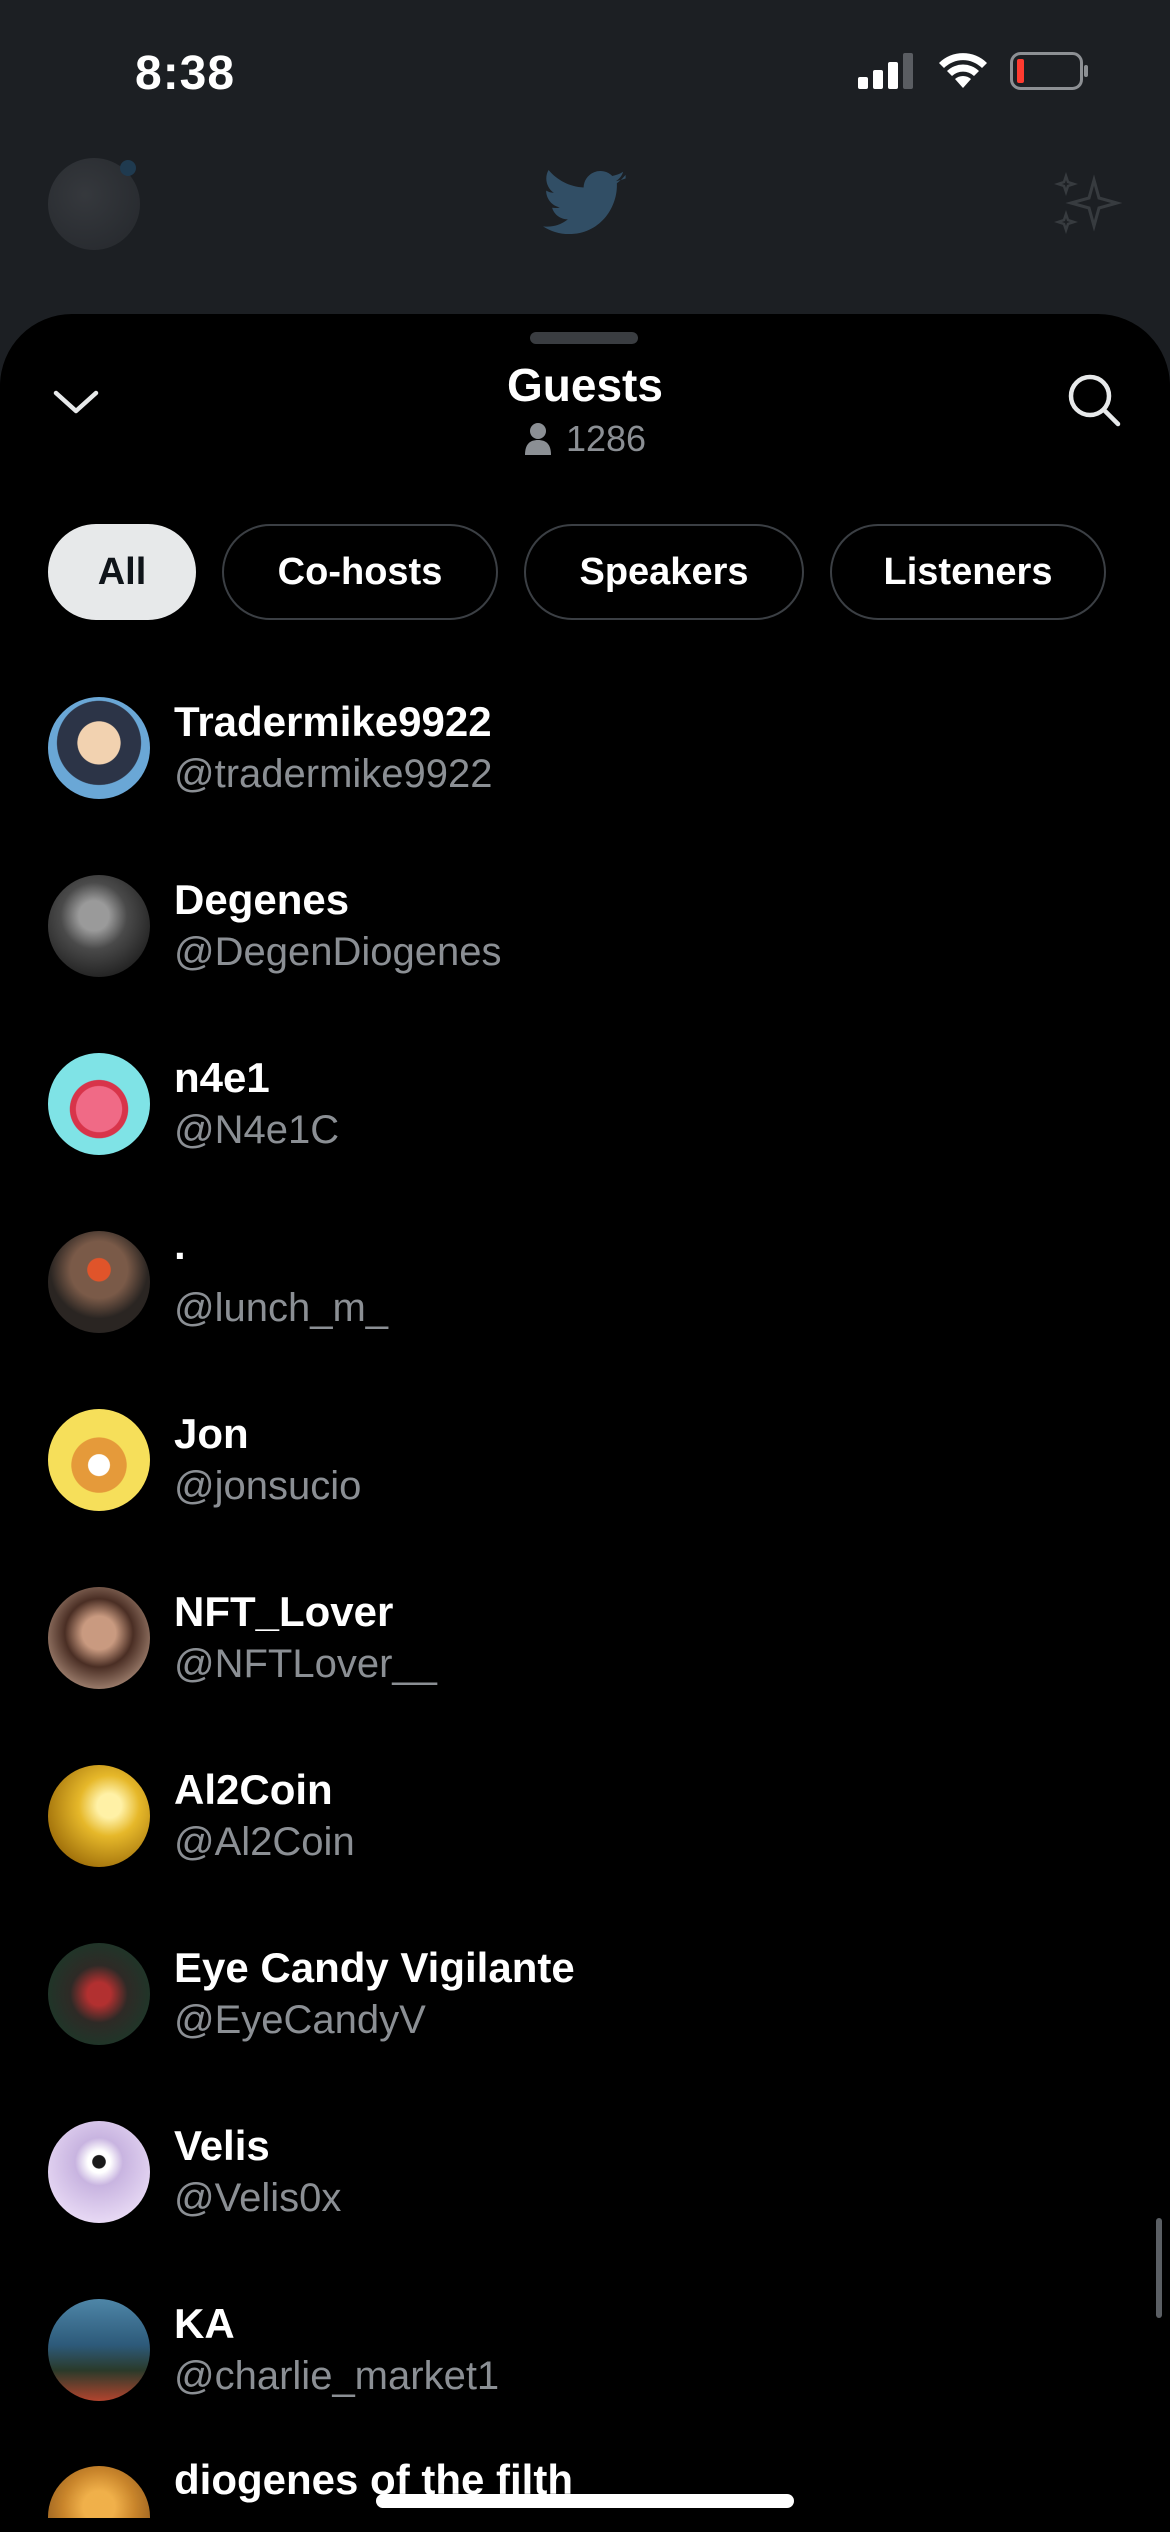 This screenshot has height=2532, width=1170. I want to click on search-button, so click(1094, 400).